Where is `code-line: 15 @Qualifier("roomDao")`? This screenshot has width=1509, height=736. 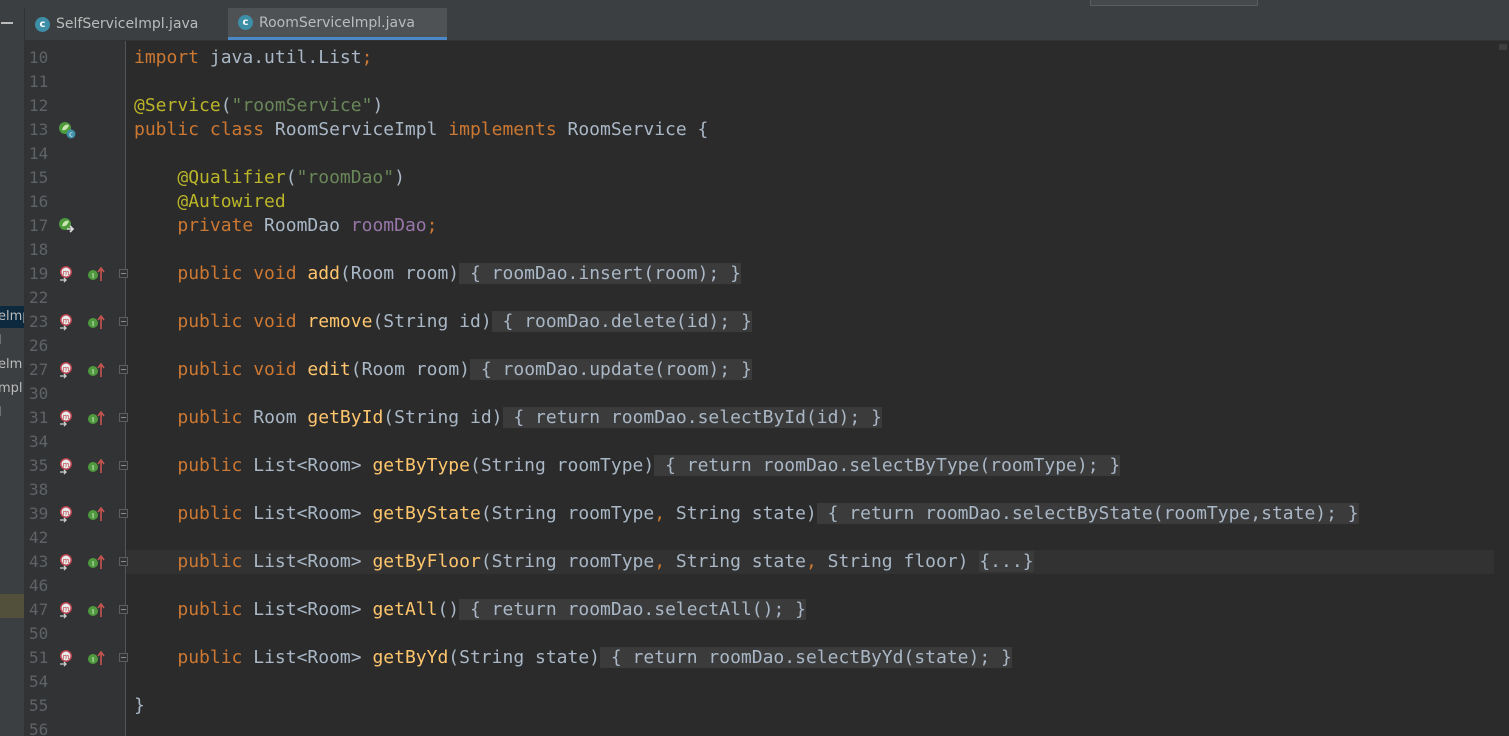
code-line: 15 @Qualifier("roomDao") is located at coordinates (747, 178).